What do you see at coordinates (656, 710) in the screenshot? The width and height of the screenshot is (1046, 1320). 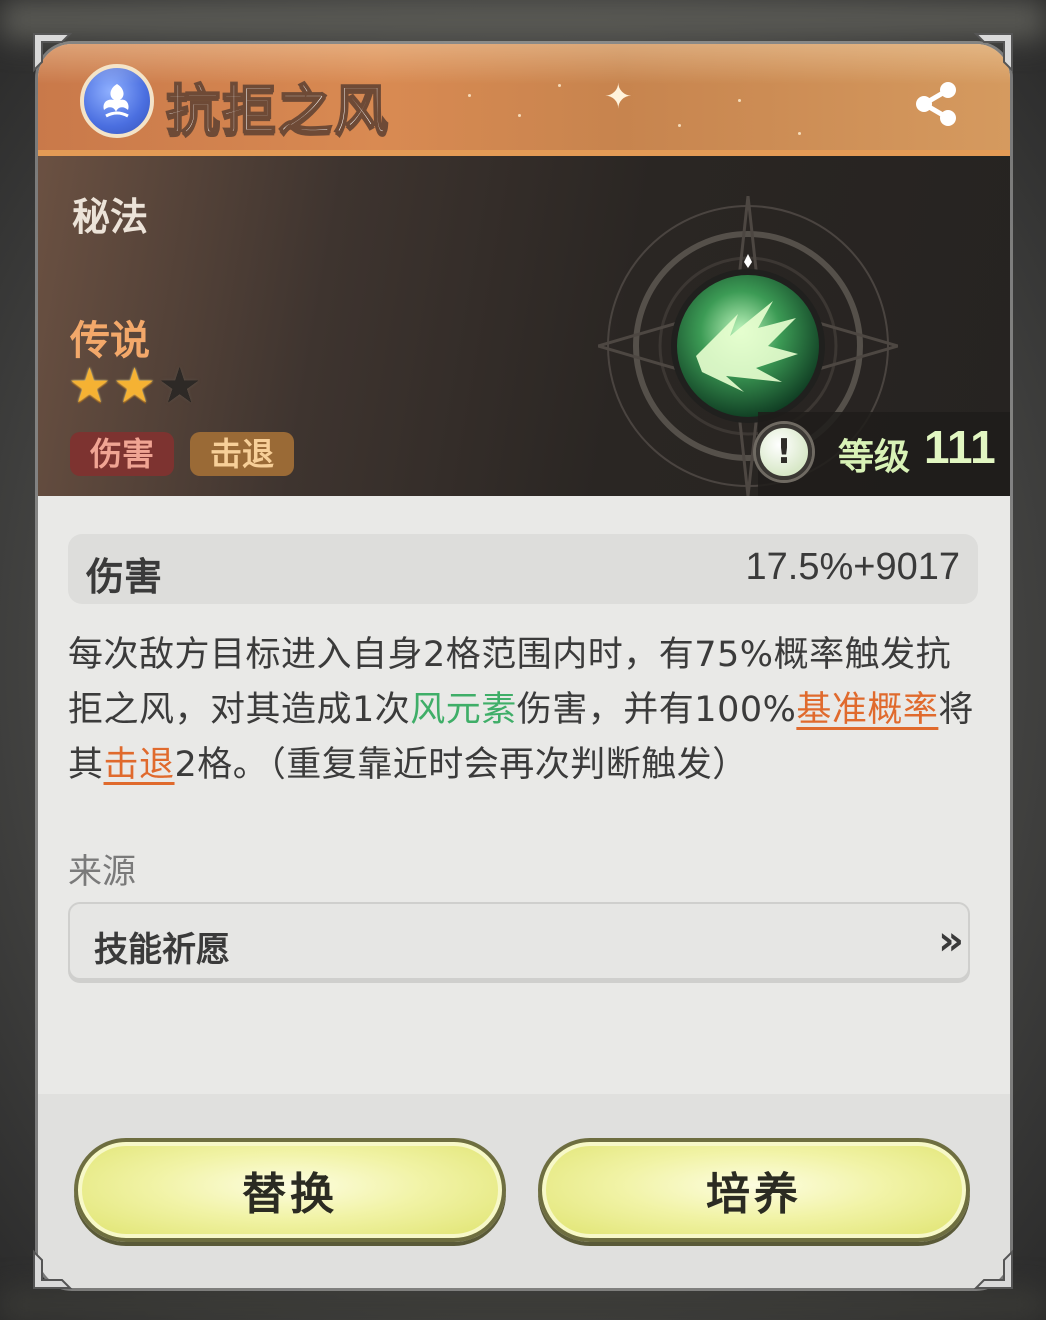 I see `desc-text: 伤害，并有100%` at bounding box center [656, 710].